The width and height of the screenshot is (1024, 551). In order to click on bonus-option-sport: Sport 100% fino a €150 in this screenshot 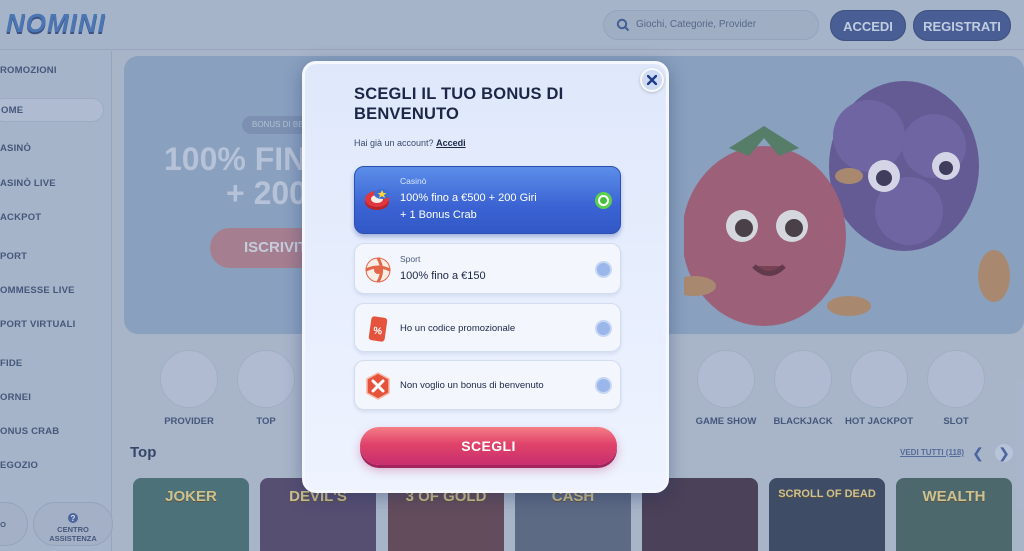, I will do `click(487, 268)`.